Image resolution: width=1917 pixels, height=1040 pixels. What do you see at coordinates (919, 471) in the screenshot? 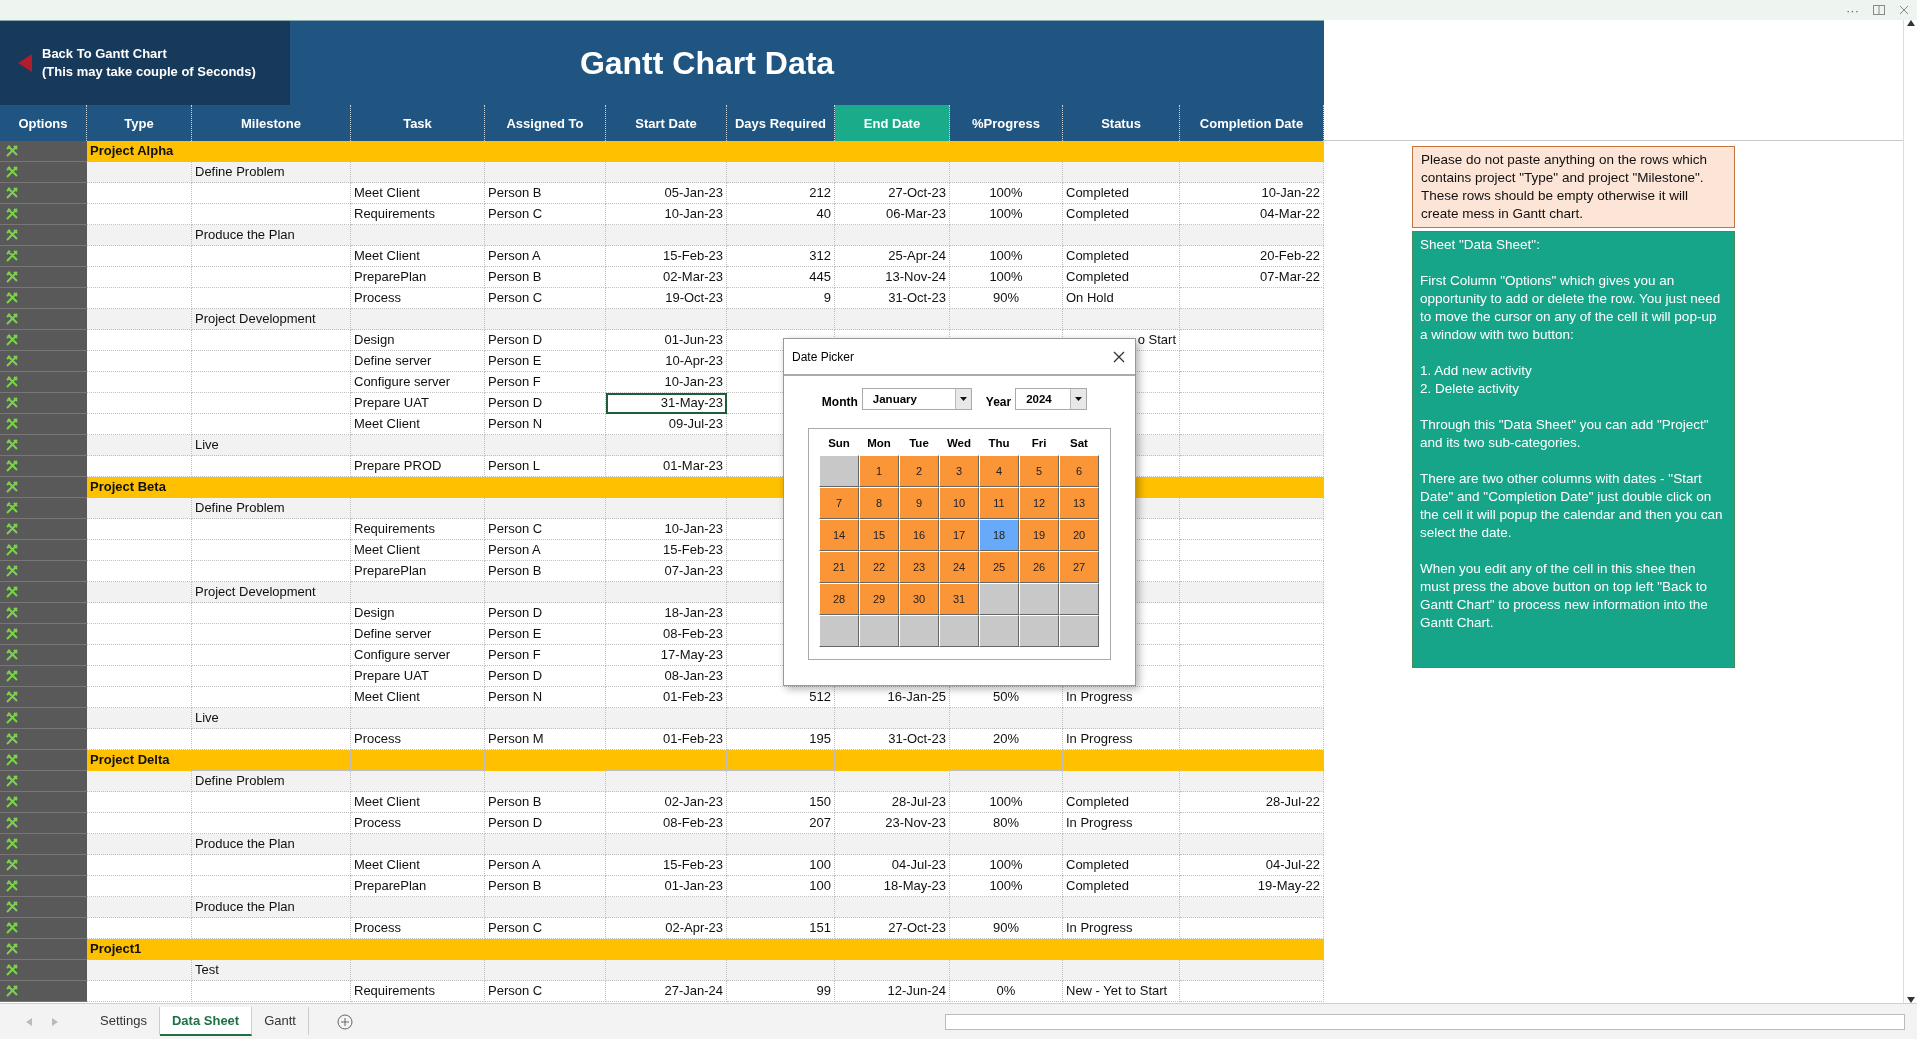
I see `day-button: 2` at bounding box center [919, 471].